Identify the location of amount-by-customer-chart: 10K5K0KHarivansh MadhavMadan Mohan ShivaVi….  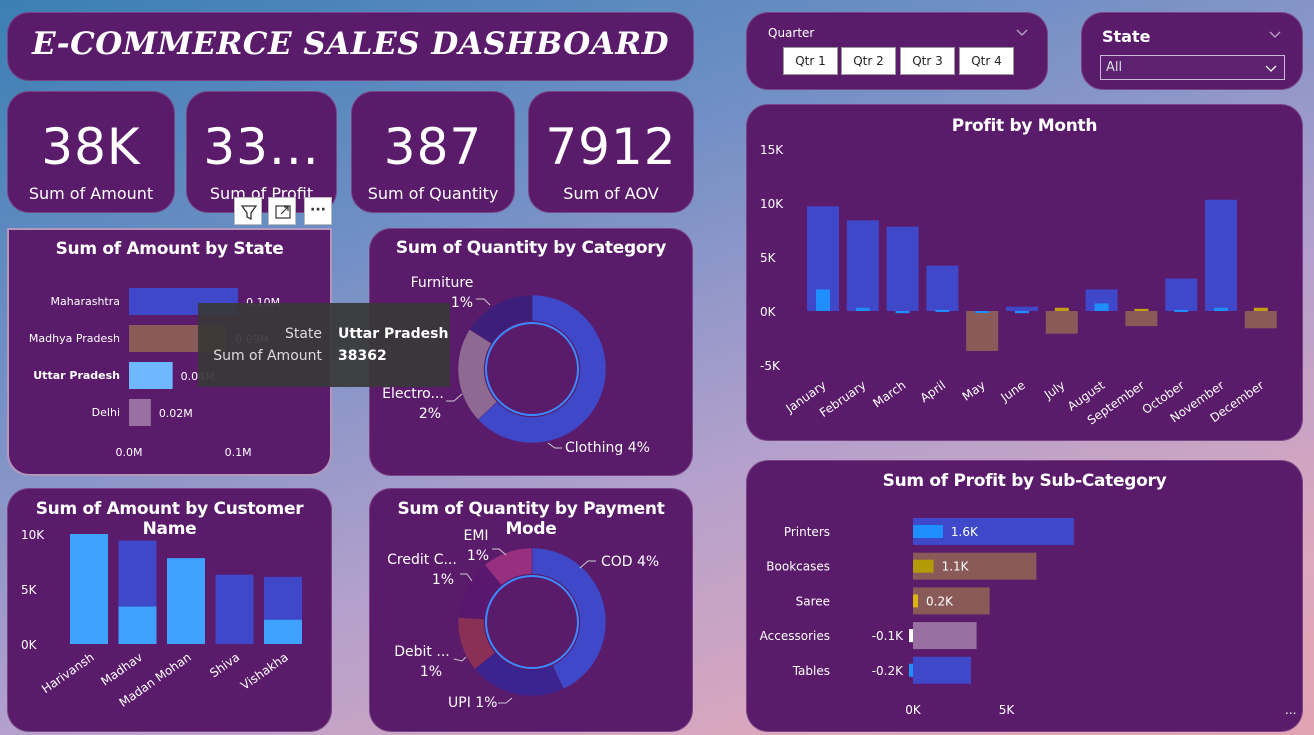
(170, 611).